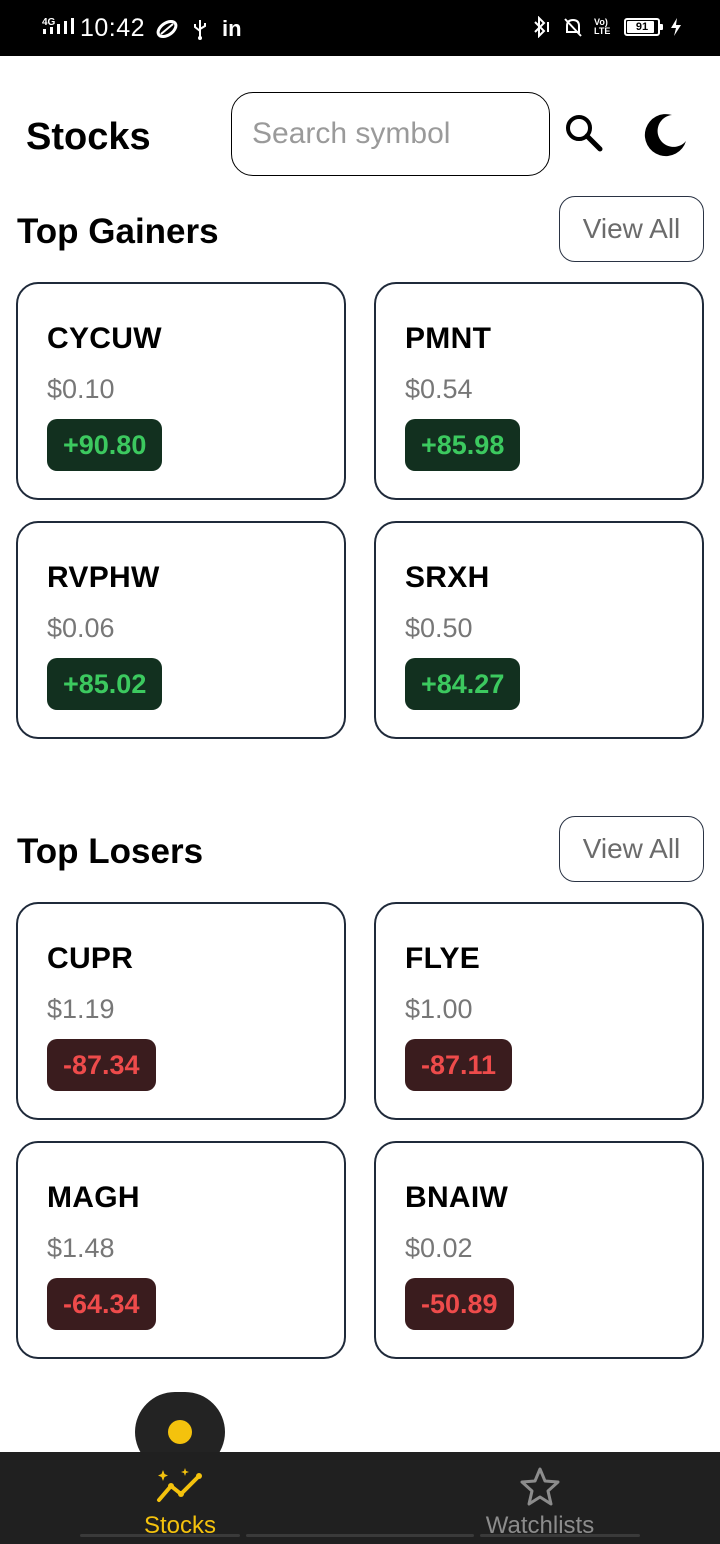  What do you see at coordinates (181, 1011) in the screenshot?
I see `loser-card: CUPR $1.19 -87.34` at bounding box center [181, 1011].